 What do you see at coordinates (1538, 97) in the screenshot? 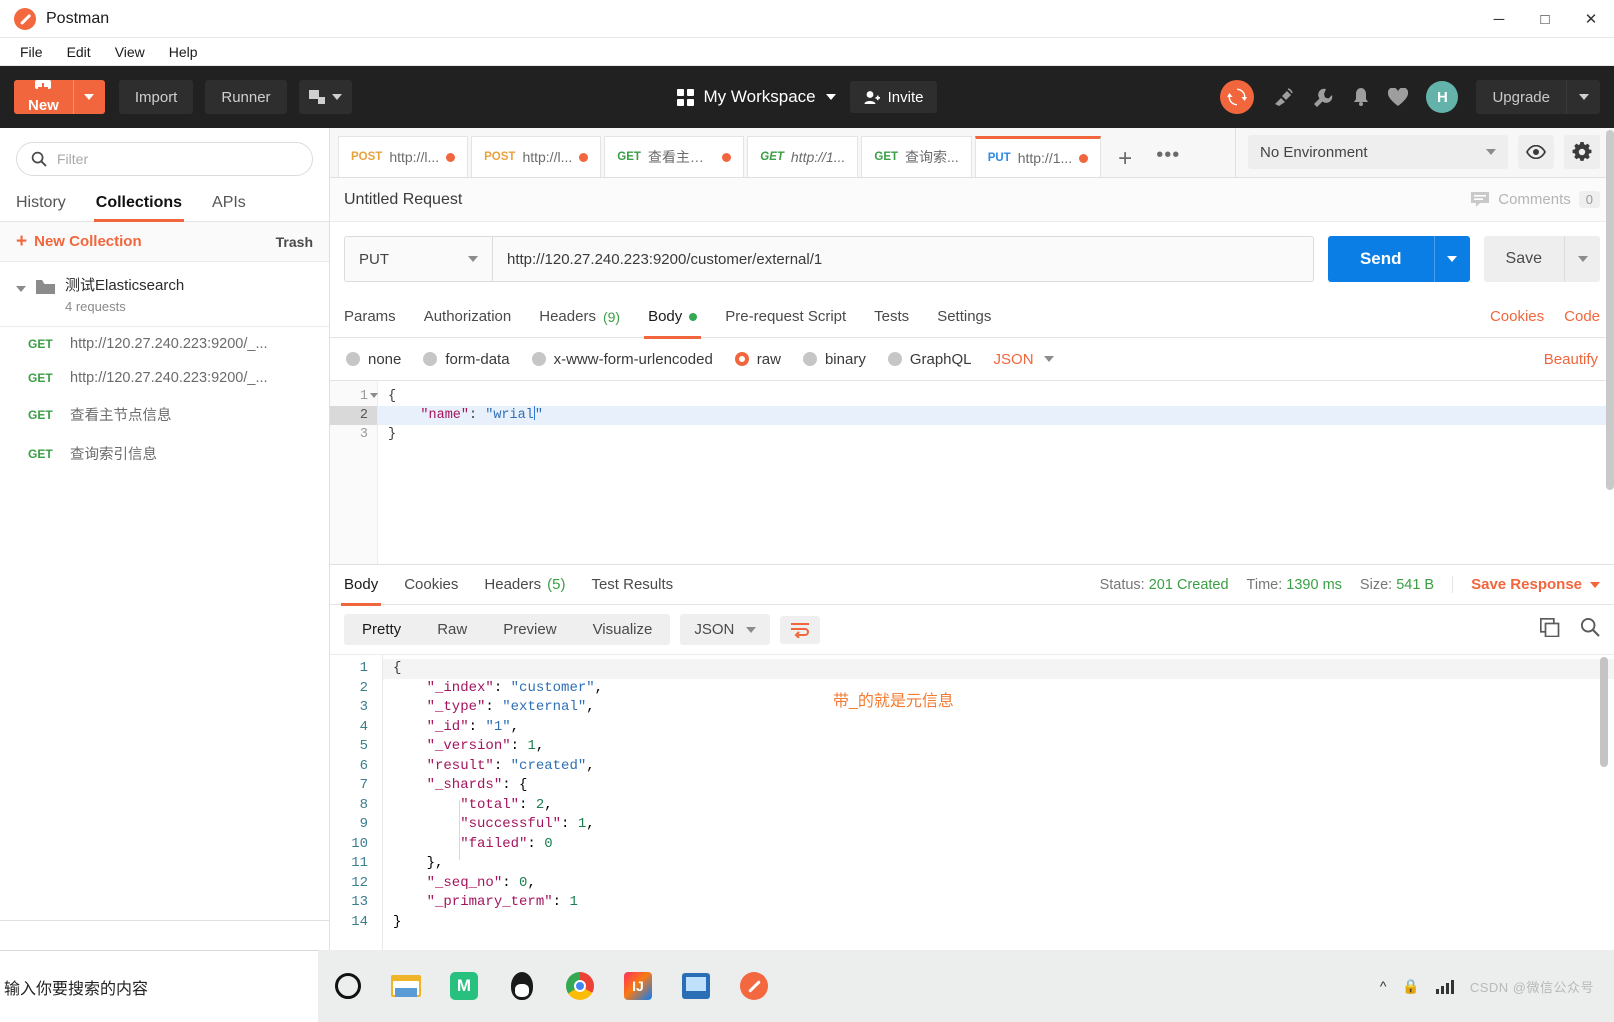
I see `upgrade-button: Upgrade` at bounding box center [1538, 97].